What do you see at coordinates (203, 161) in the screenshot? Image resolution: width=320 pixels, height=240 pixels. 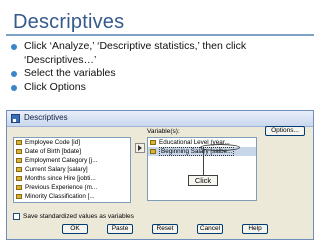 I see `annotation-pointer` at bounding box center [203, 161].